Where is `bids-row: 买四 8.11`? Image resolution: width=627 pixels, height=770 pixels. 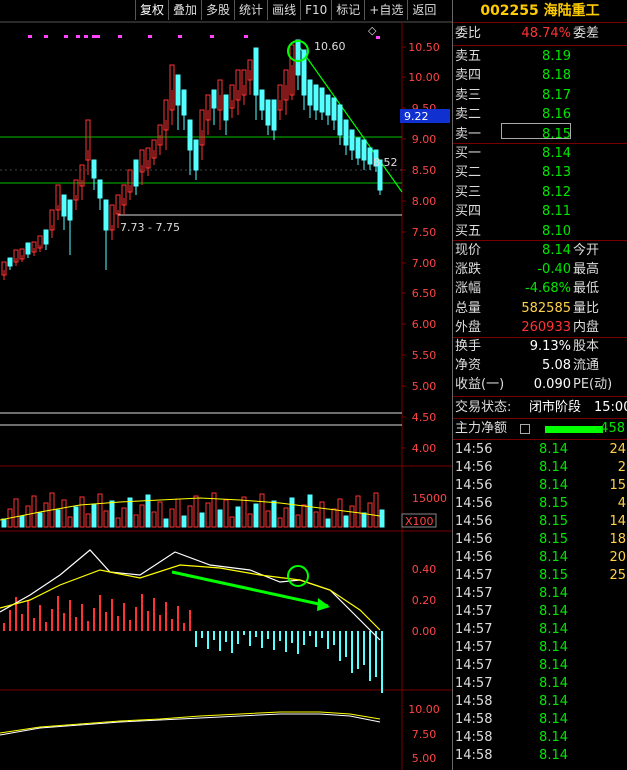
bids-row: 买四 8.11 is located at coordinates (540, 212).